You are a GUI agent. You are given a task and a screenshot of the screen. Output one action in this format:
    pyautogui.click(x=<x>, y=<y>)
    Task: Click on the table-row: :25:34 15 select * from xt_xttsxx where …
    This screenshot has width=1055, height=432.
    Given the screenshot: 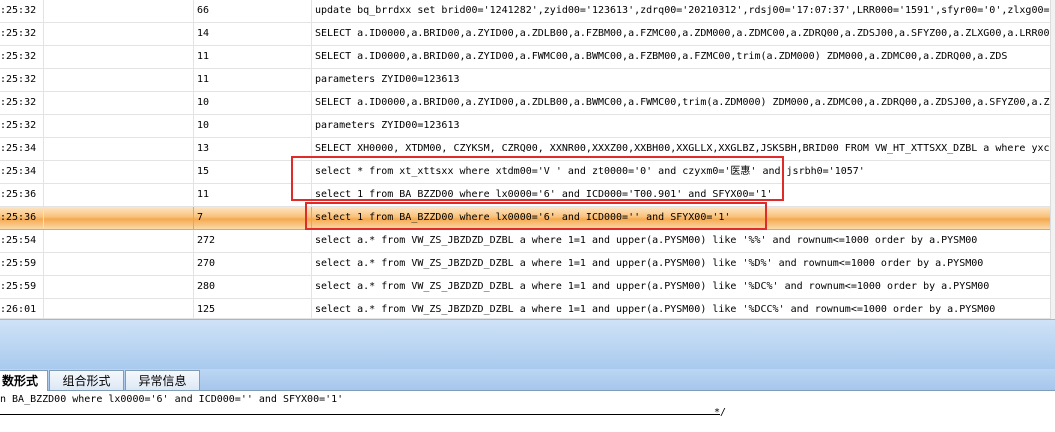 What is the action you would take?
    pyautogui.click(x=527, y=172)
    